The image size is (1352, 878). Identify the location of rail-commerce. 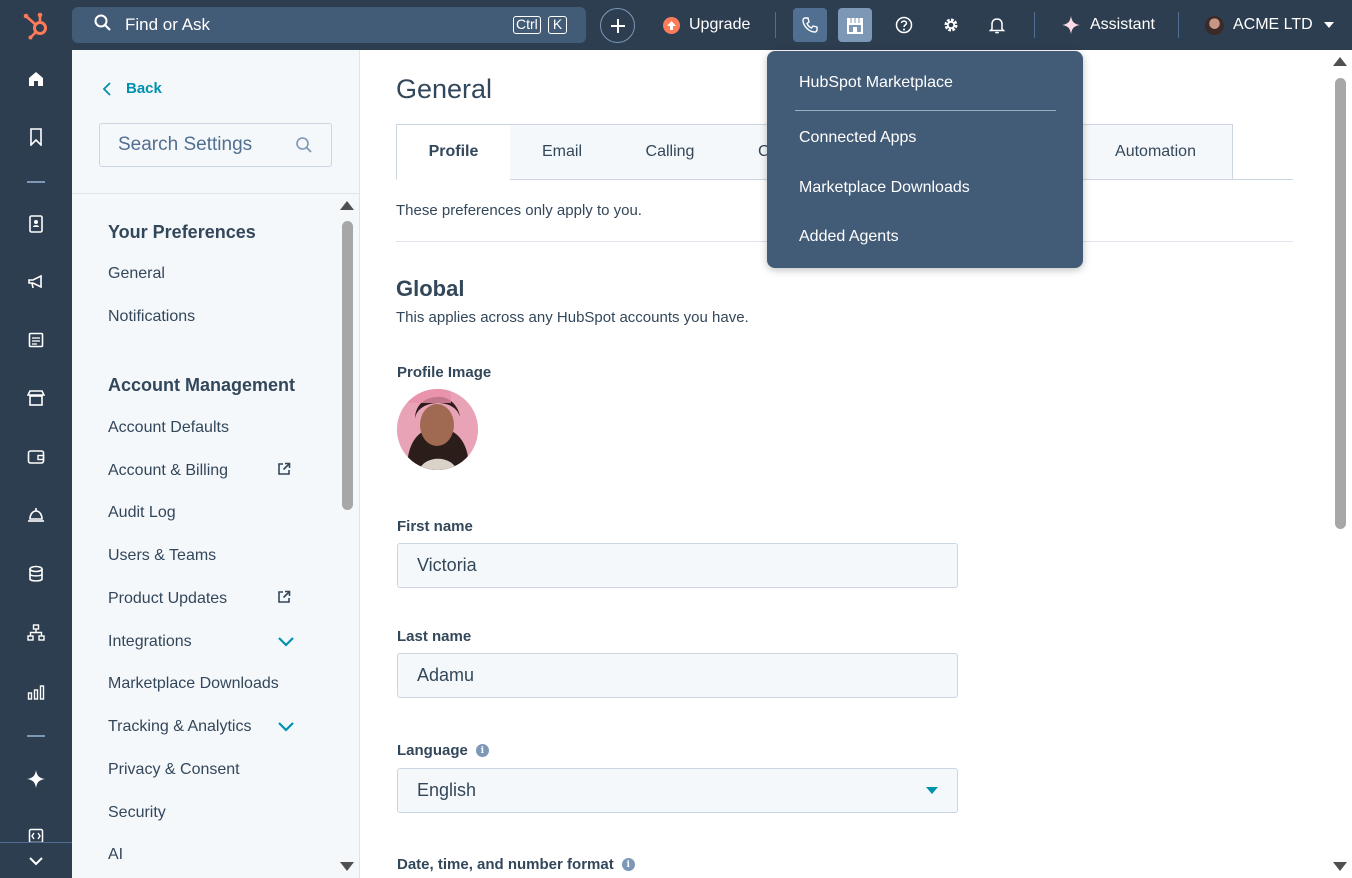
(36, 398).